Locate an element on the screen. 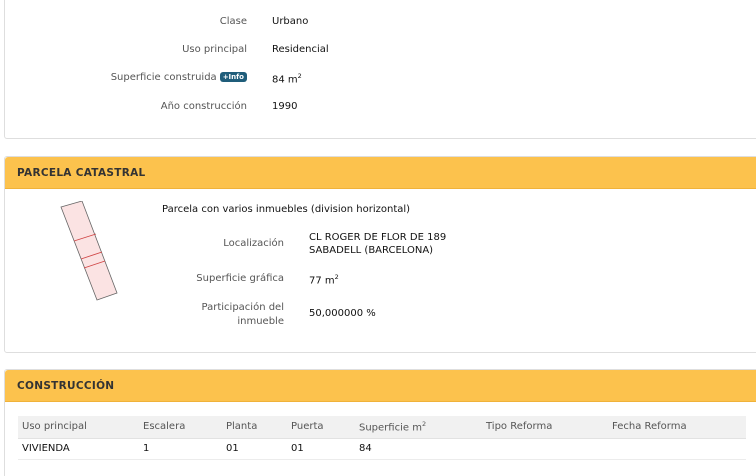 This screenshot has height=476, width=756. participacion-label: Participación del inmueble is located at coordinates (243, 315).